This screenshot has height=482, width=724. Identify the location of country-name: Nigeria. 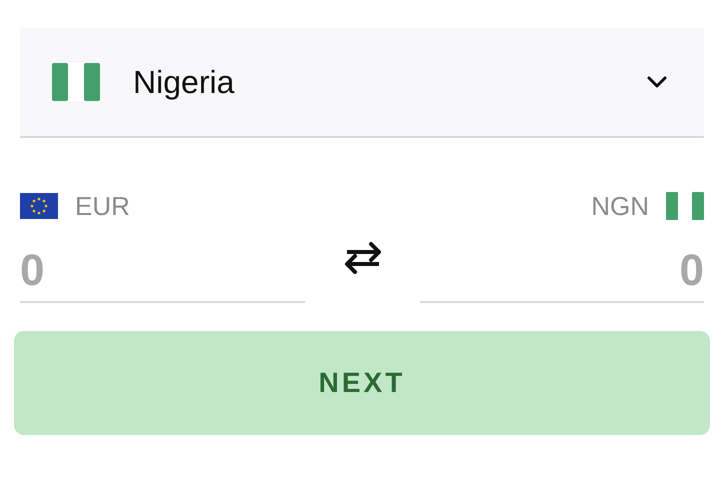
(183, 82).